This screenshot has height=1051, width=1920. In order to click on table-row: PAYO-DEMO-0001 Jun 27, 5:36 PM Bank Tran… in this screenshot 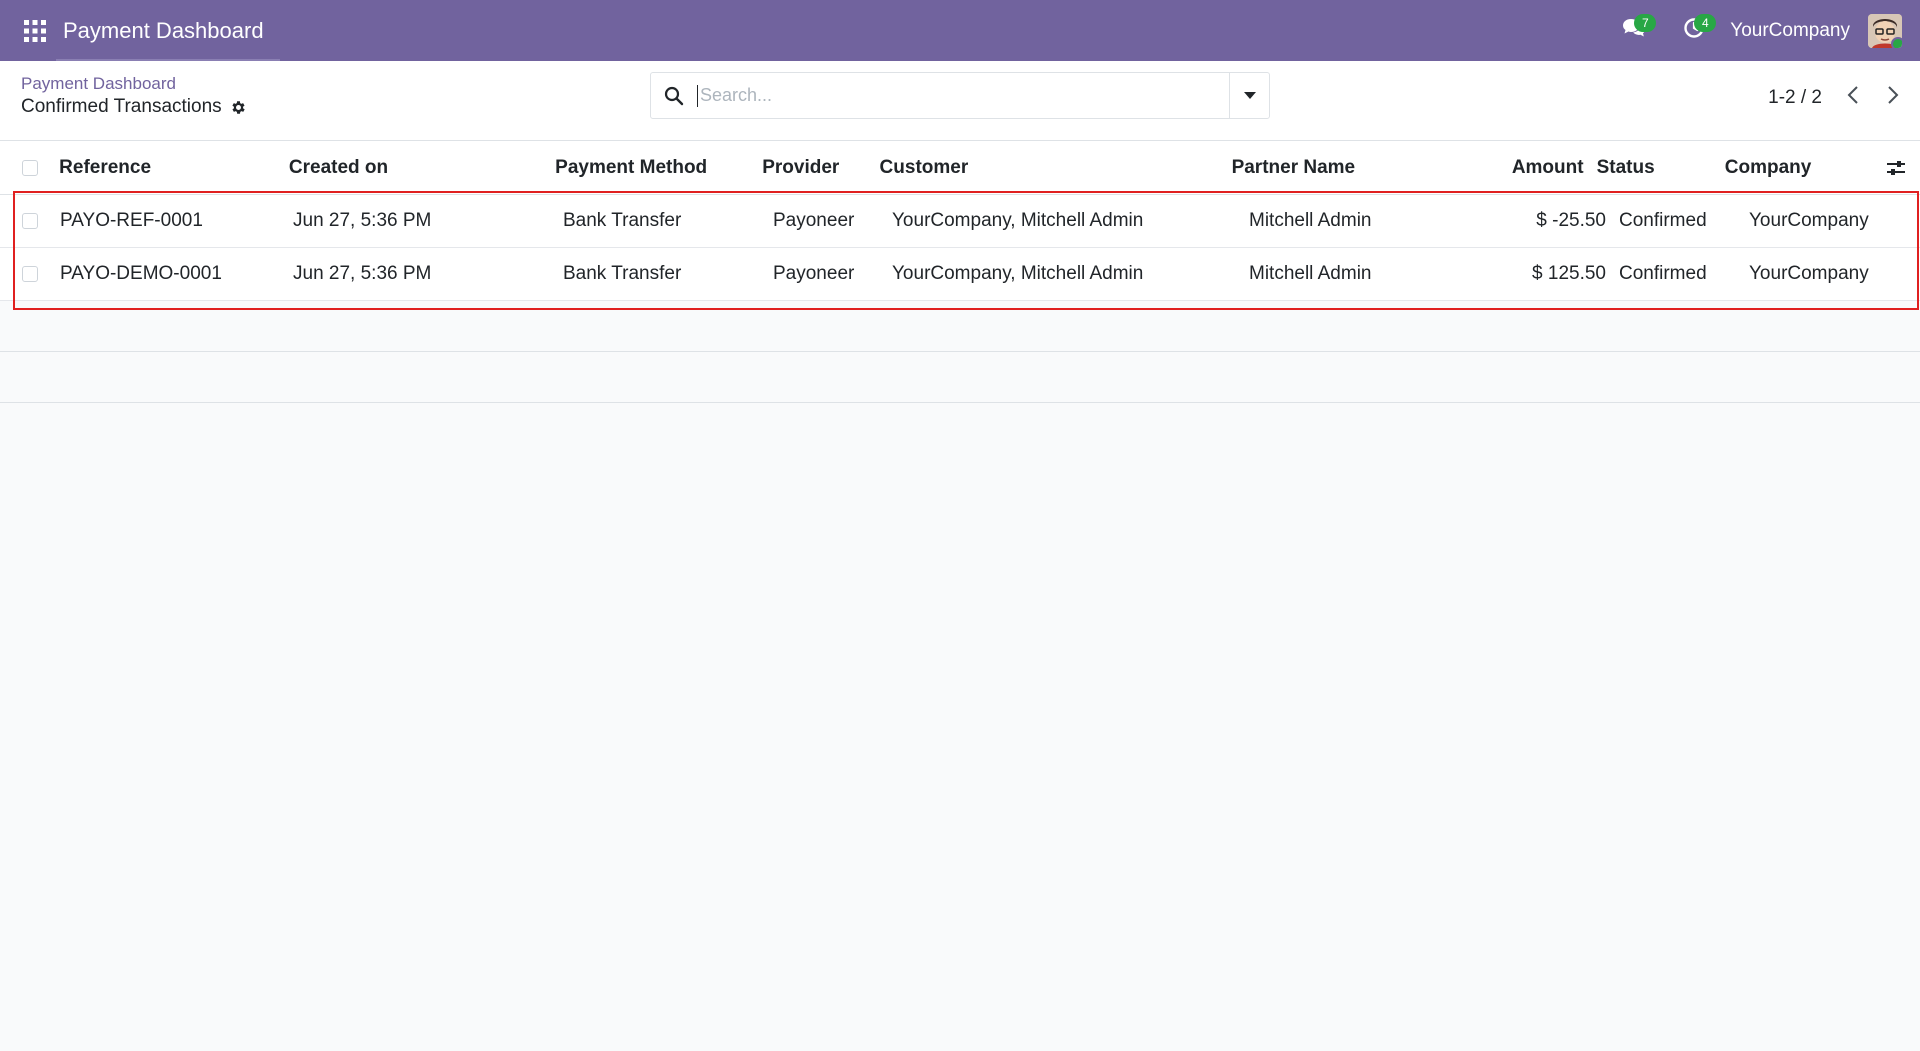, I will do `click(960, 274)`.